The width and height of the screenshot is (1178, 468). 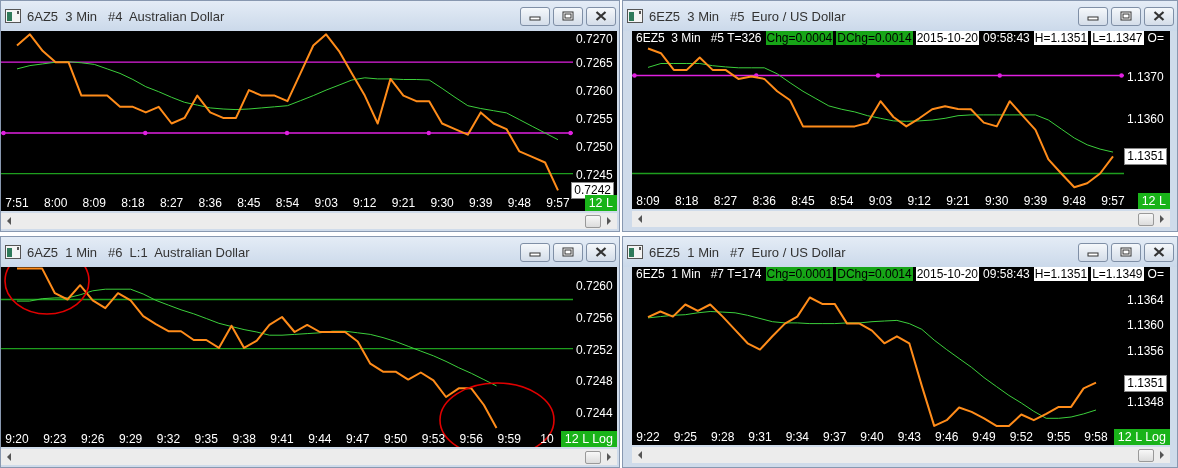 I want to click on window-title: 6AZ5 1 Min #6 L:1 Australian Dollar, so click(x=139, y=252).